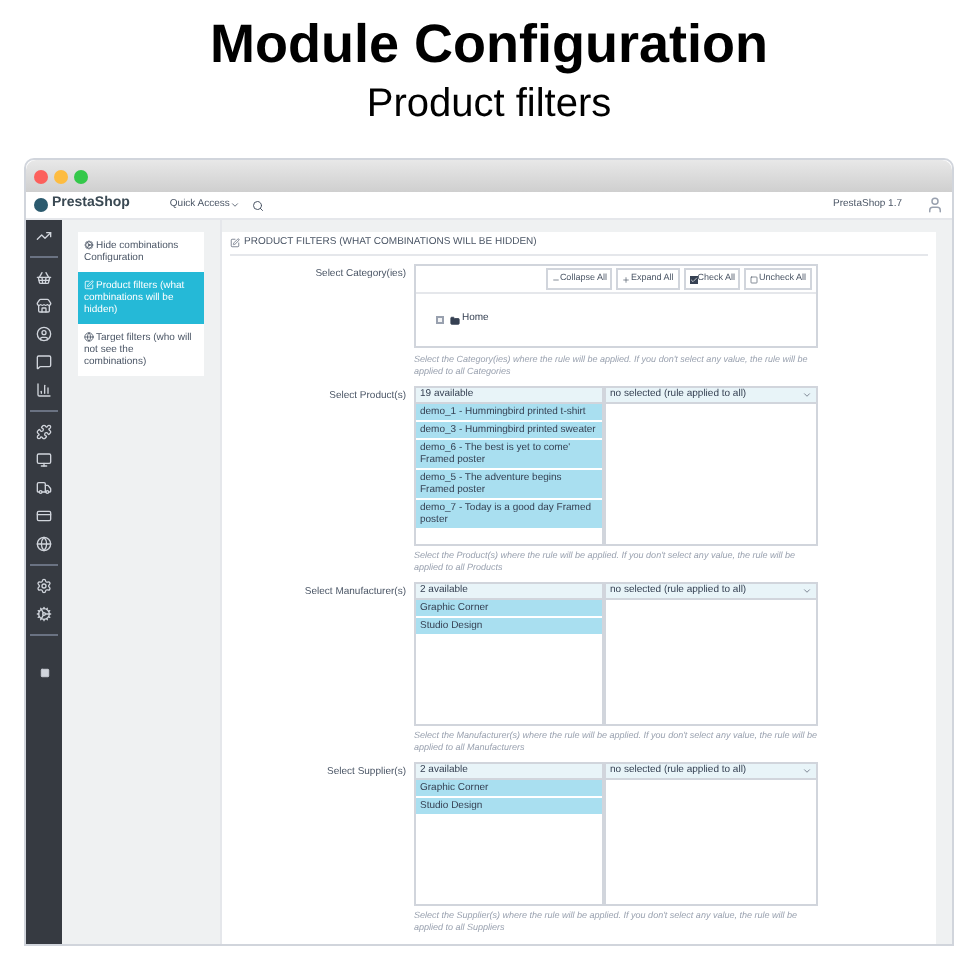 This screenshot has height=978, width=978. Describe the element at coordinates (693, 279) in the screenshot. I see `checked-box-icon` at that location.